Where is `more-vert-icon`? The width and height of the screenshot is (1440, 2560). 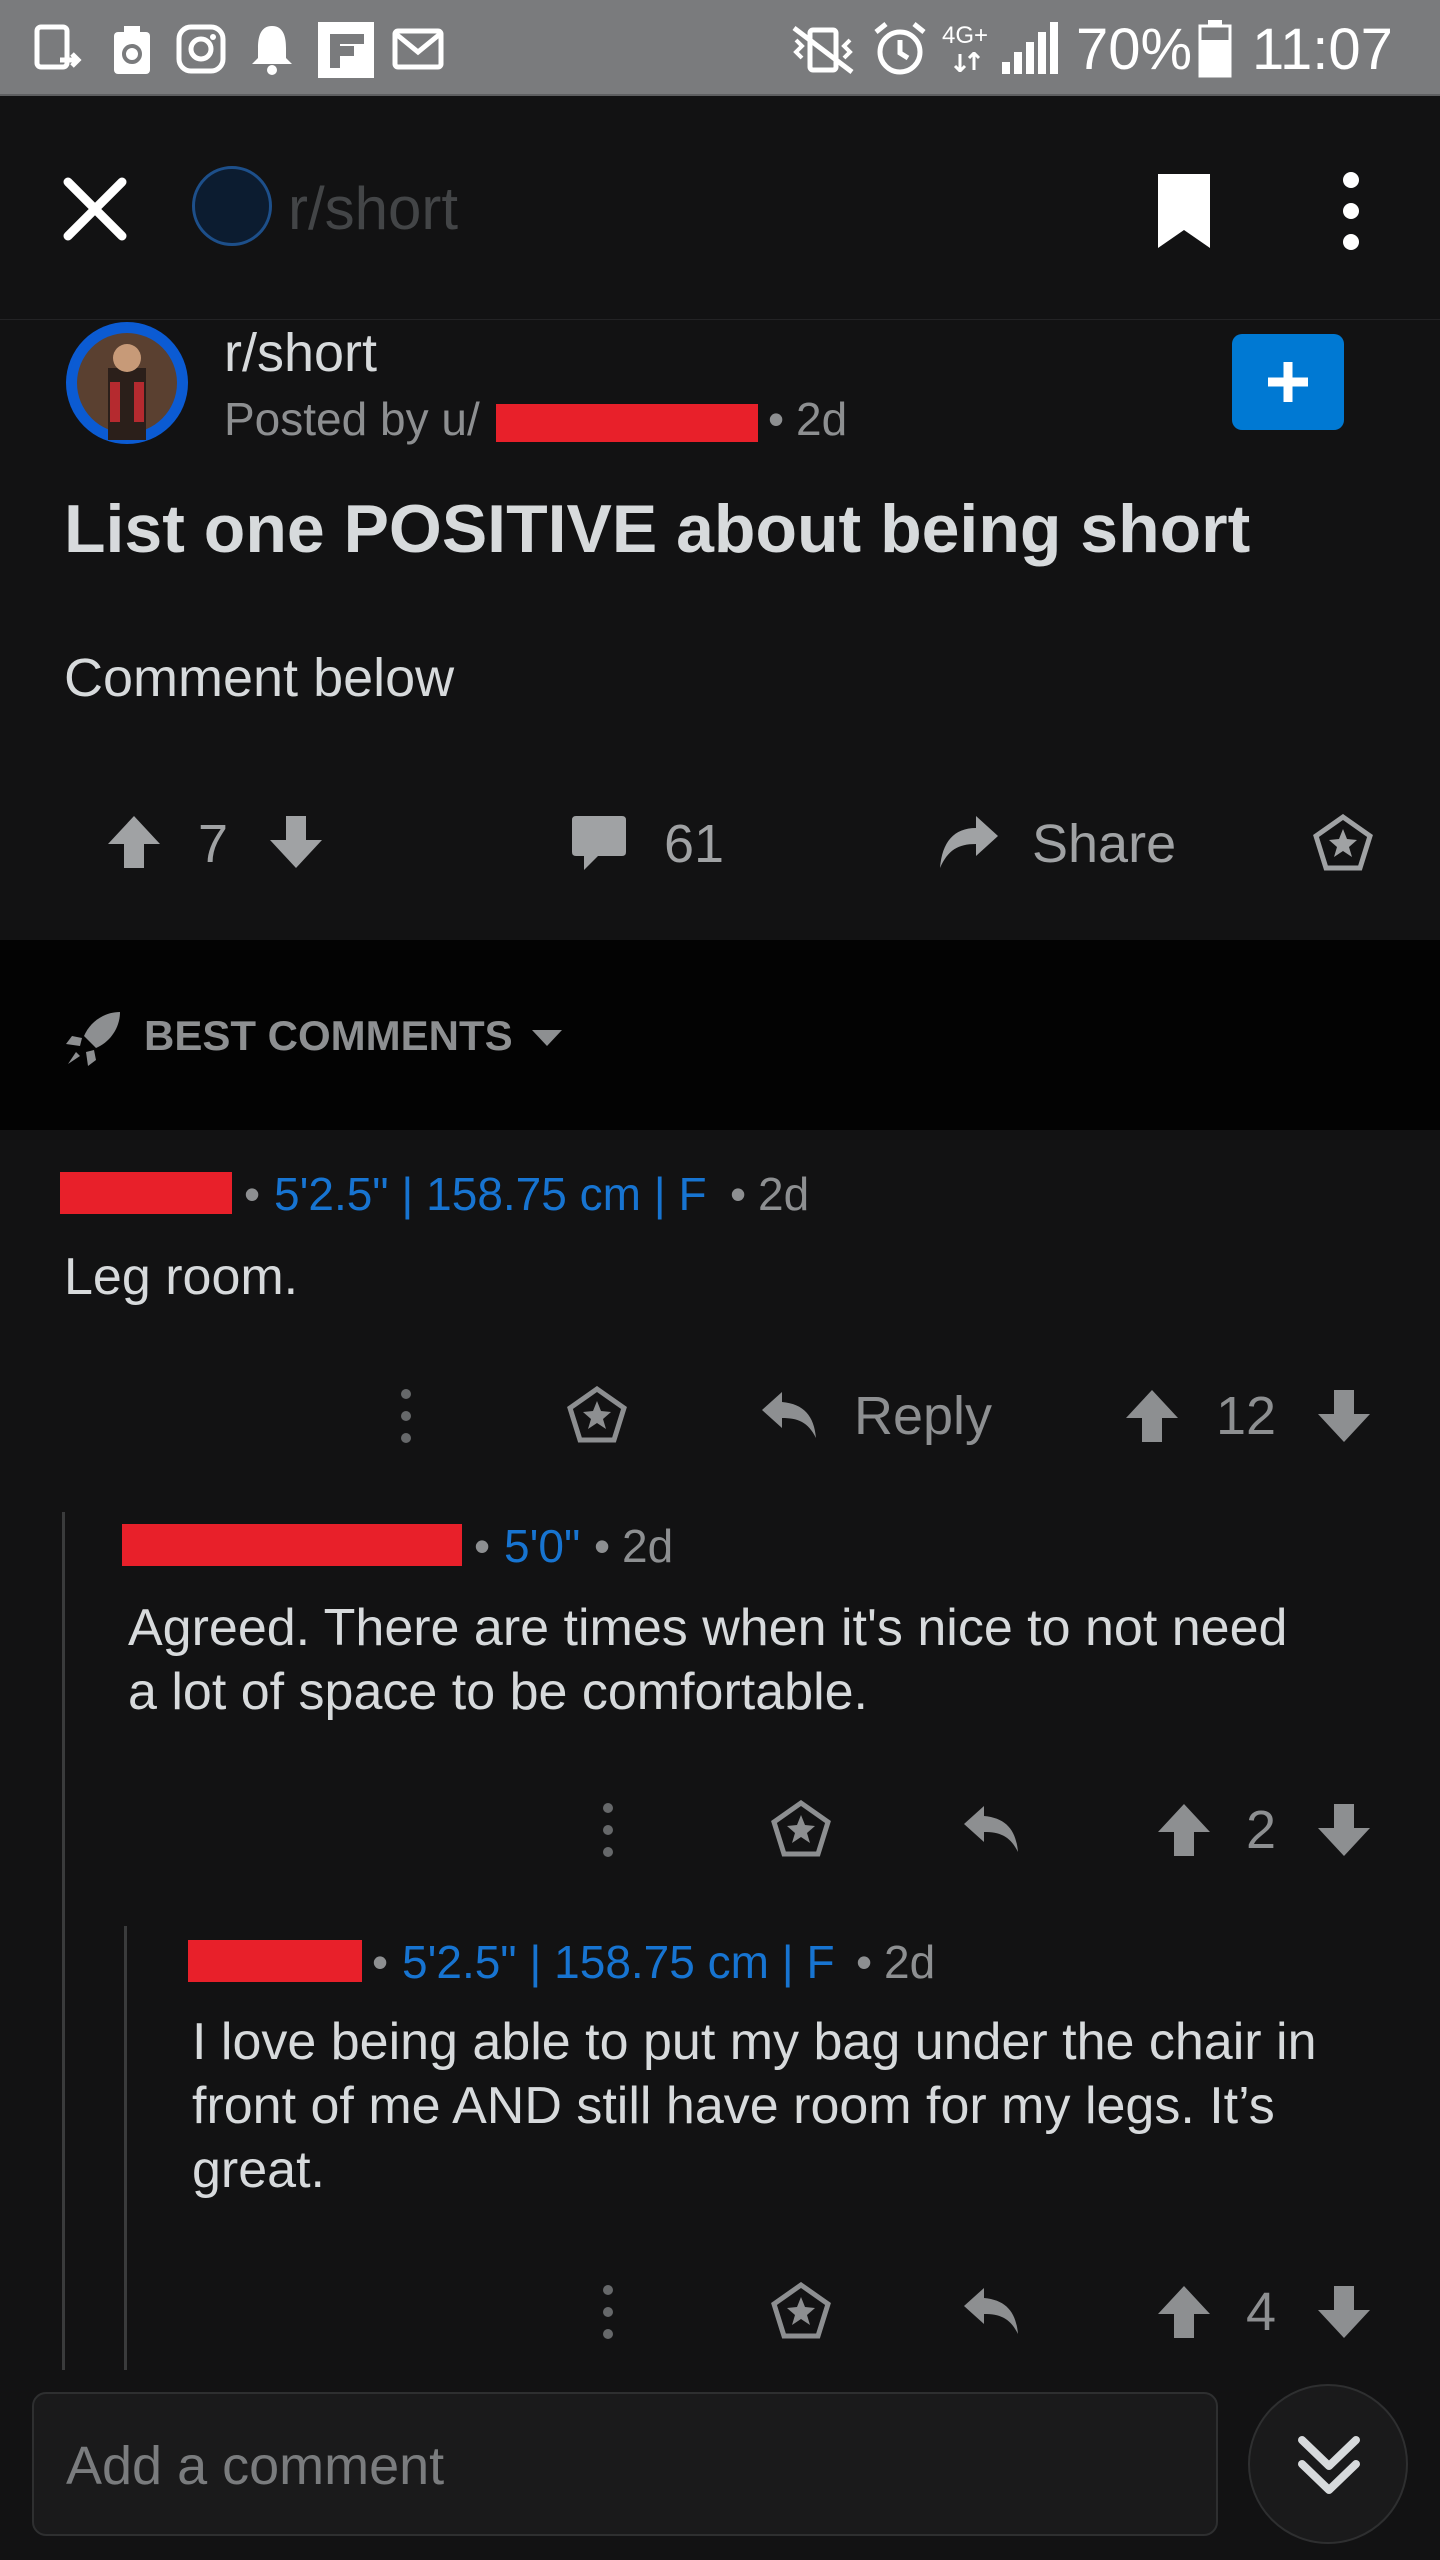
more-vert-icon is located at coordinates (1351, 211).